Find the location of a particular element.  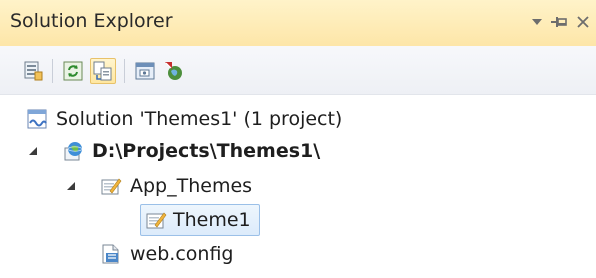

dropdown-arrow-icon is located at coordinates (537, 22).